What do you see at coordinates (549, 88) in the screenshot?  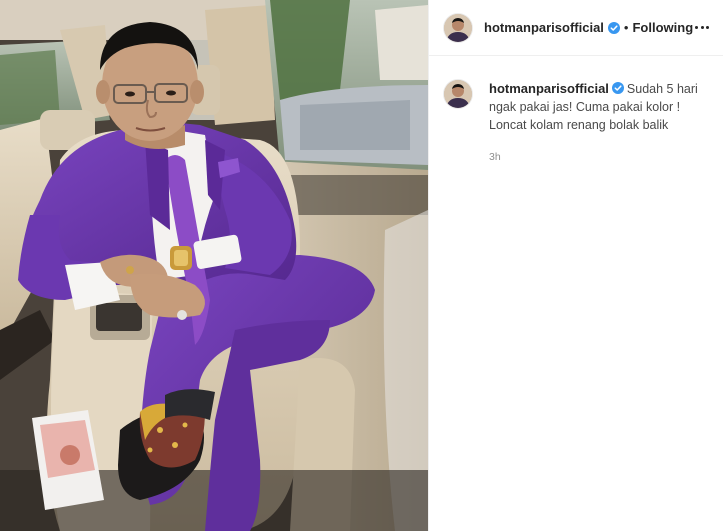 I see `caption-username: hotmanparisofficial` at bounding box center [549, 88].